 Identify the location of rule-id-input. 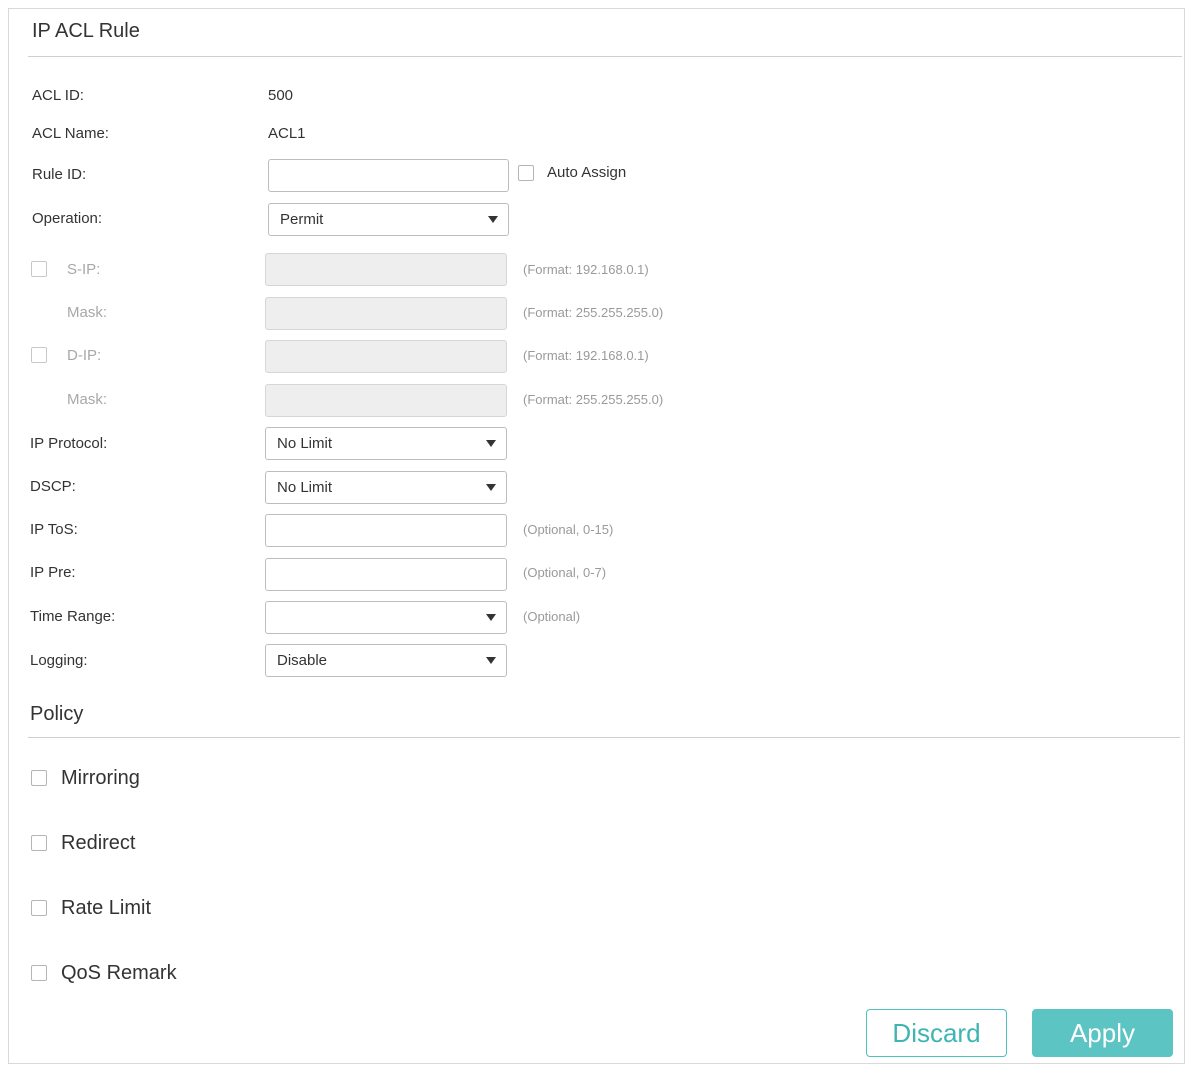
(388, 175).